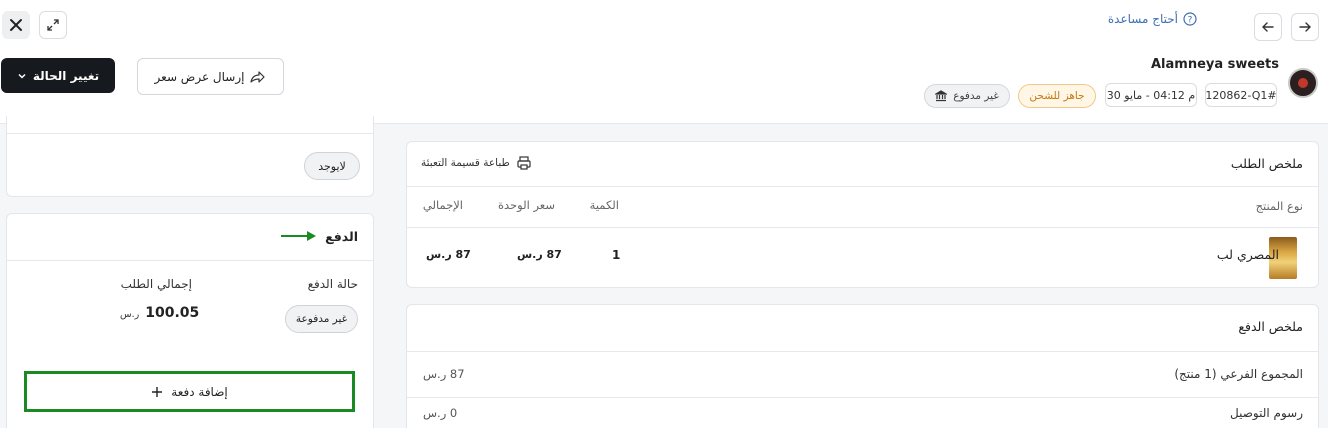 This screenshot has width=1328, height=428. What do you see at coordinates (440, 413) in the screenshot?
I see `delivery-fee-value: 0 ر.س` at bounding box center [440, 413].